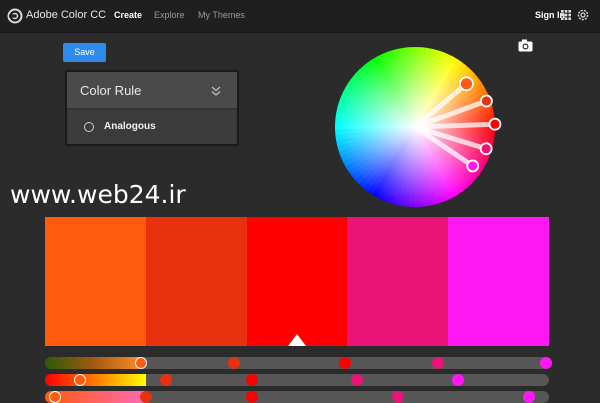 This screenshot has width=600, height=403. What do you see at coordinates (169, 15) in the screenshot?
I see `nav-explore: Explore` at bounding box center [169, 15].